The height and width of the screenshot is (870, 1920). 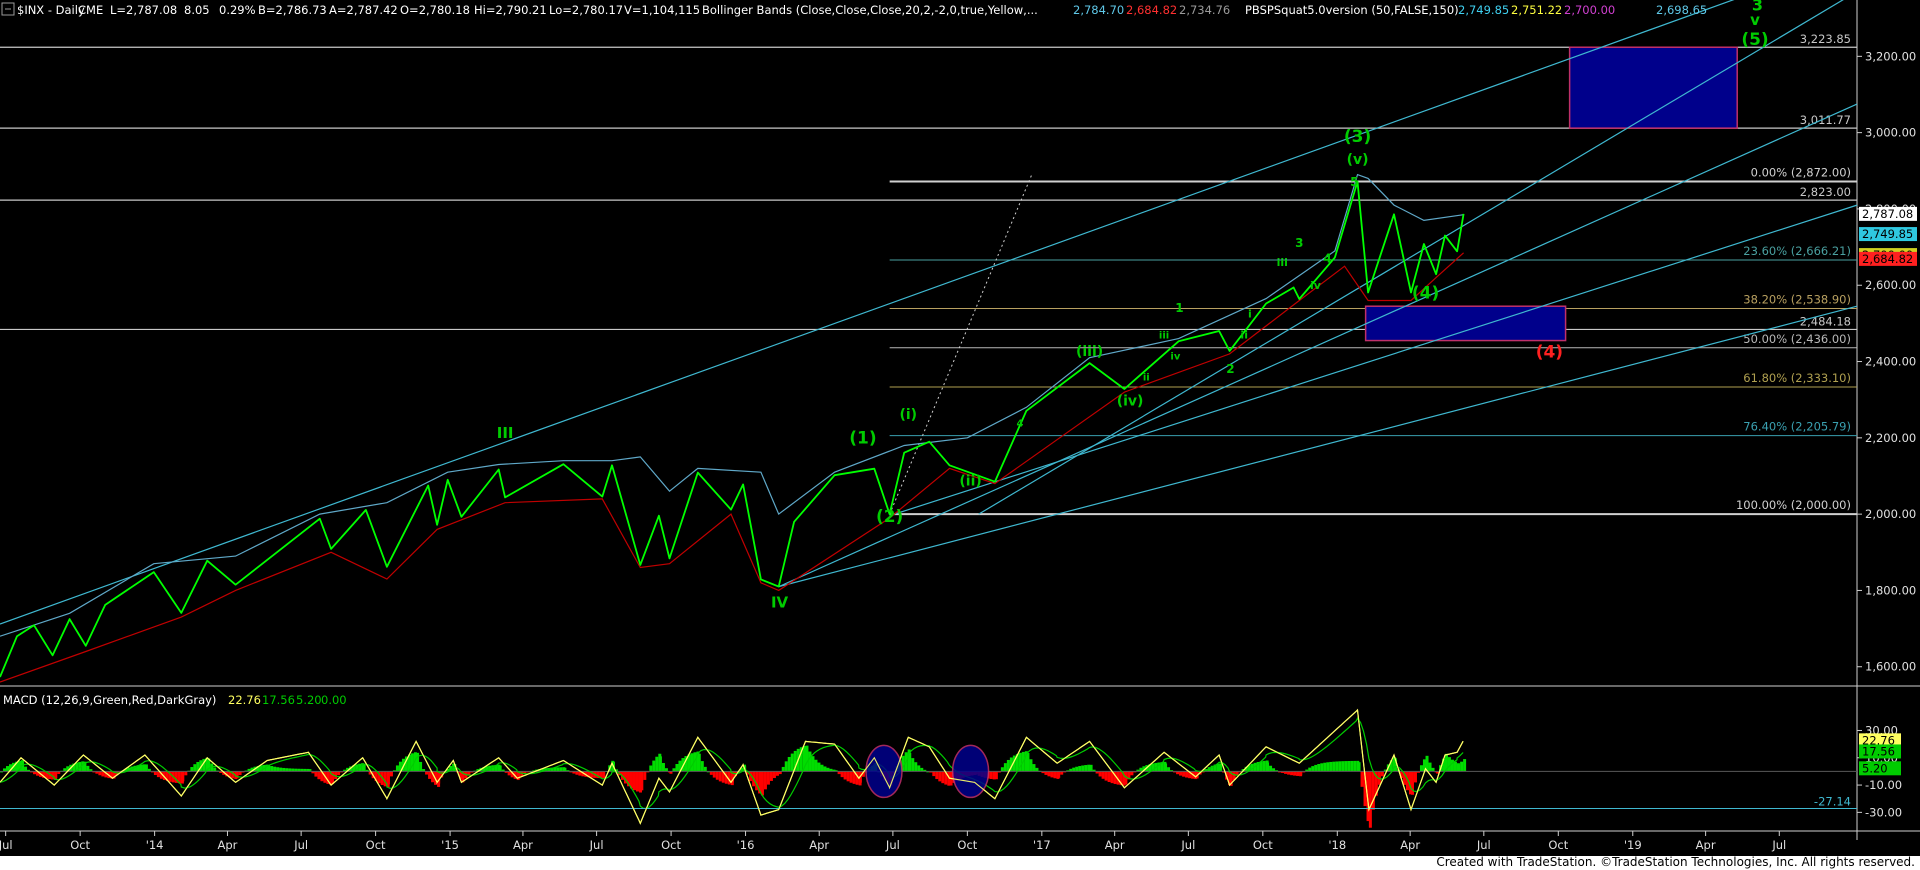 What do you see at coordinates (1250, 313) in the screenshot?
I see `wave-label: i` at bounding box center [1250, 313].